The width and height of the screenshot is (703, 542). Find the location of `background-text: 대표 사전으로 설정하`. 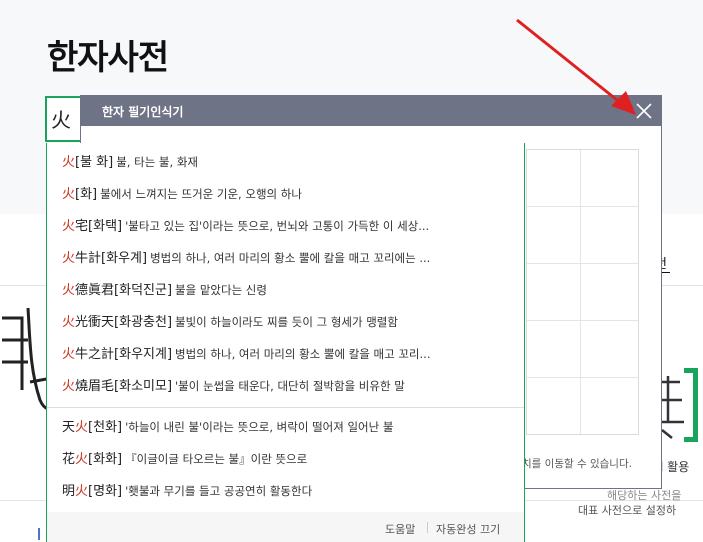

background-text: 대표 사전으로 설정하 is located at coordinates (627, 510).